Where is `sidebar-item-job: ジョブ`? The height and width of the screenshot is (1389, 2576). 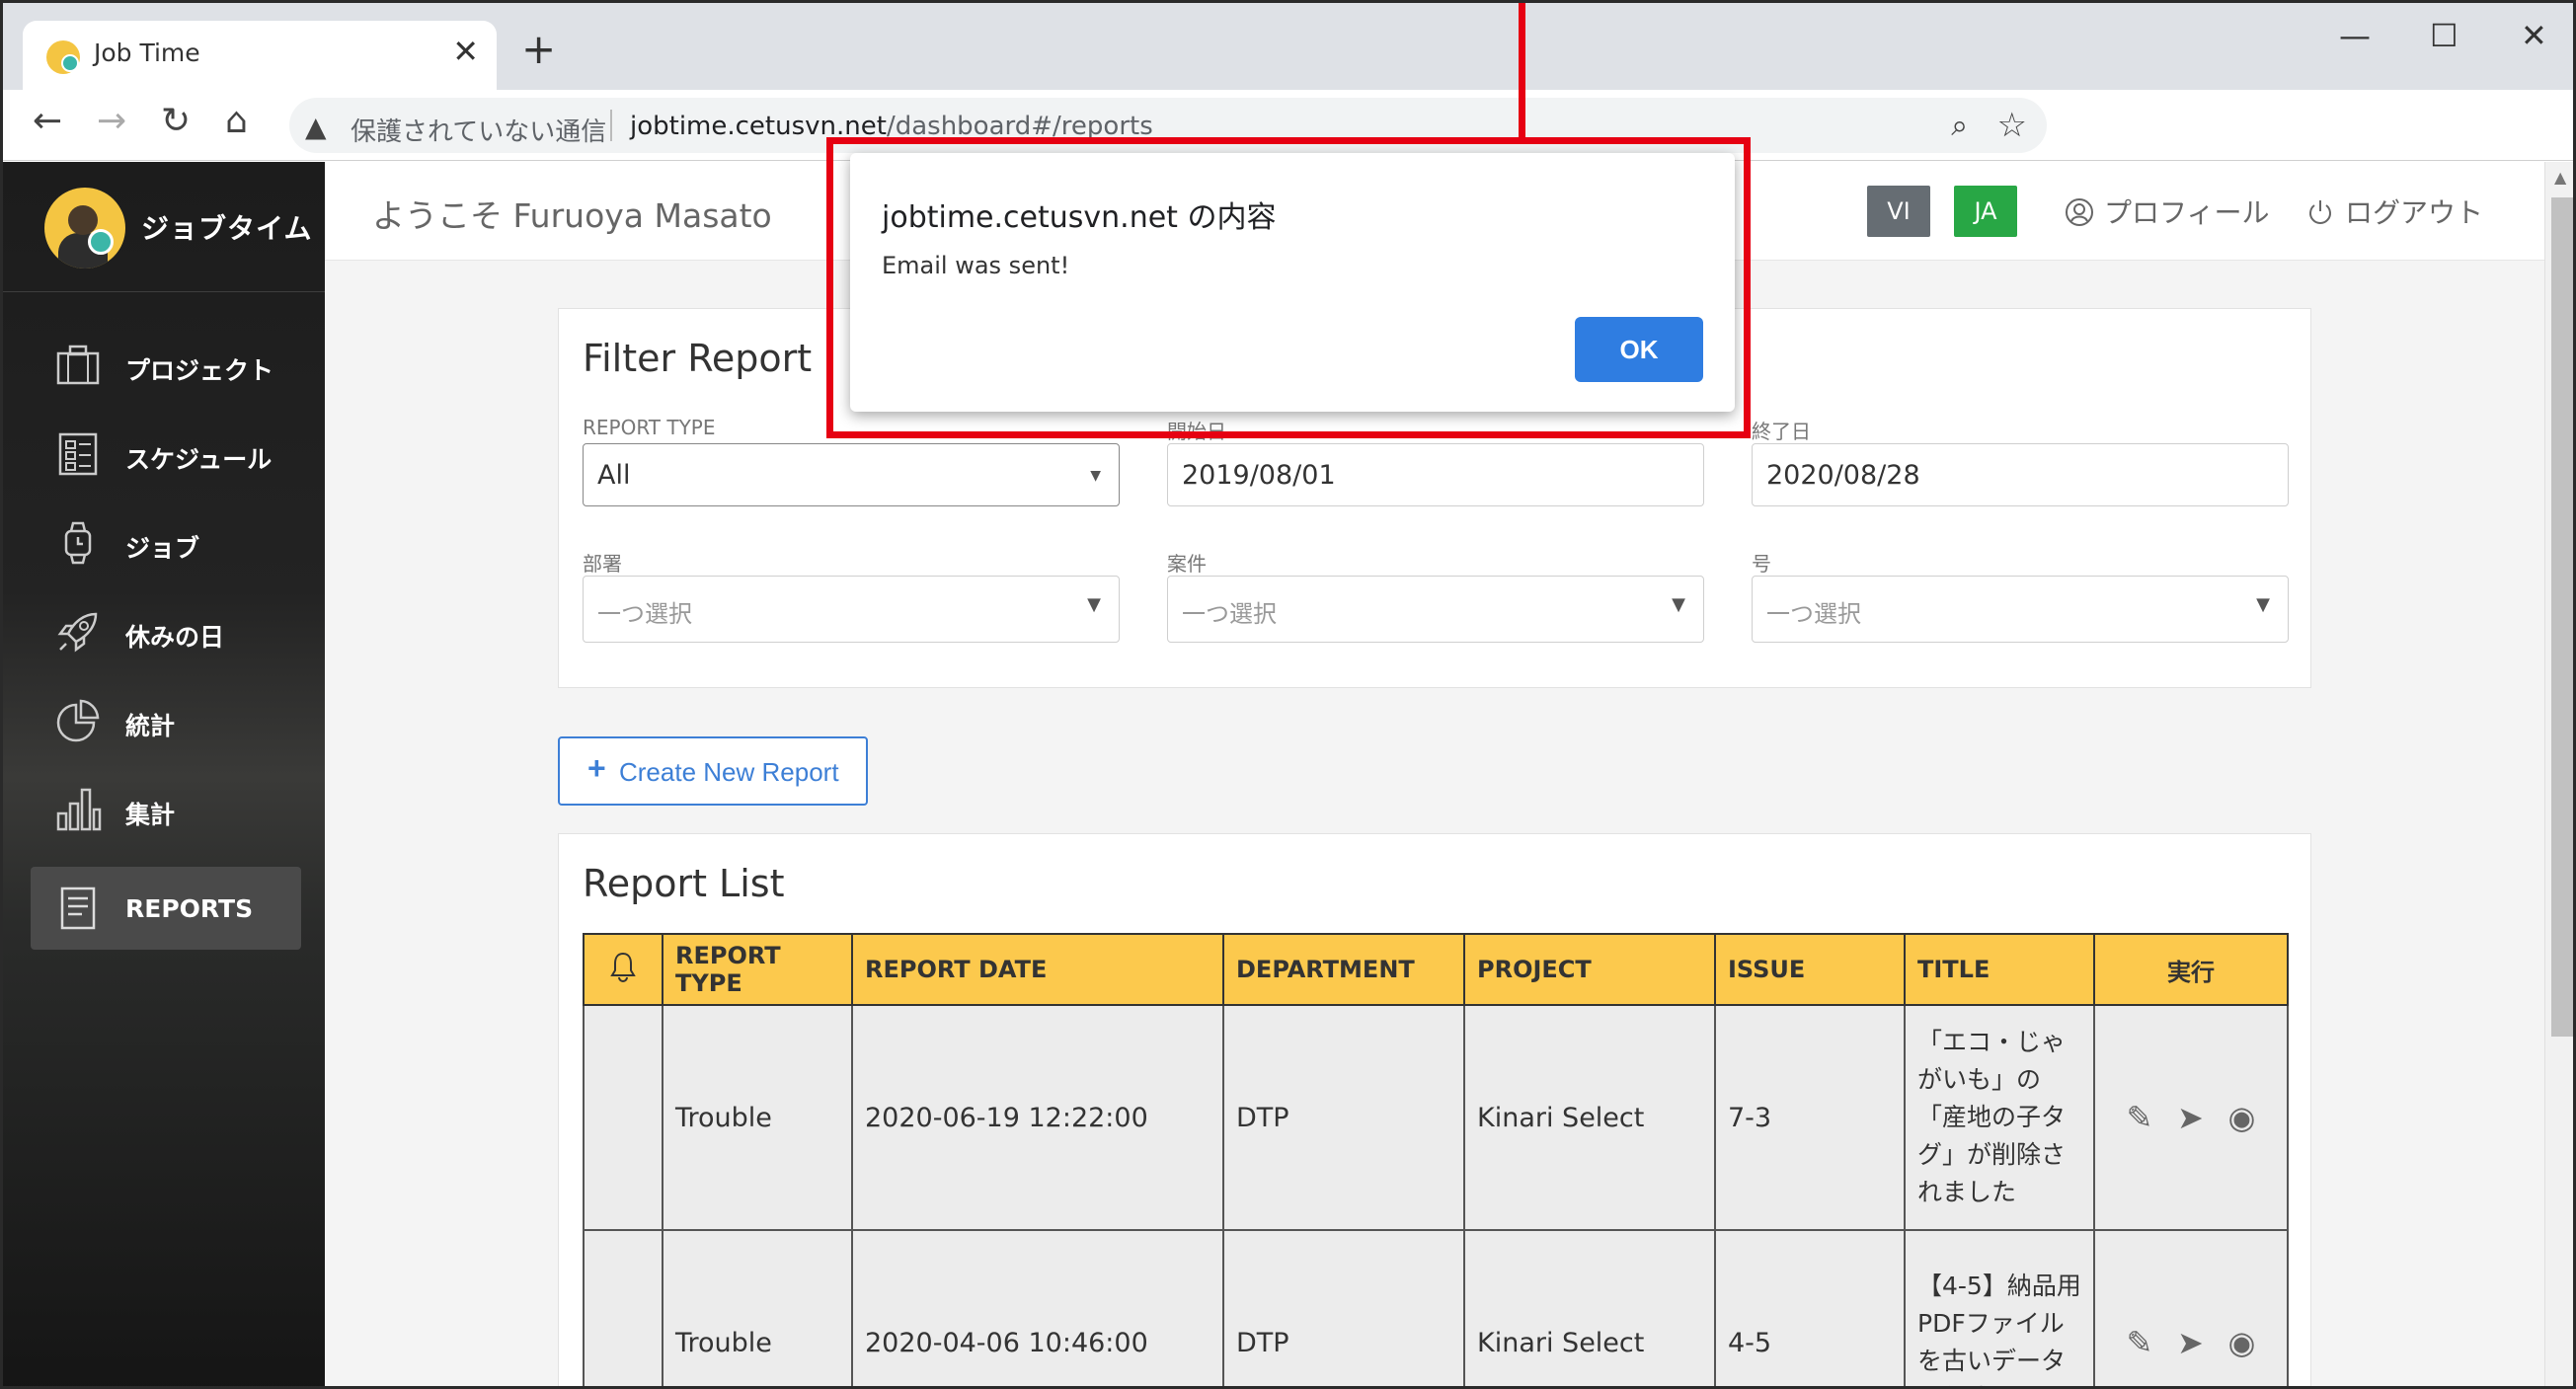 sidebar-item-job: ジョブ is located at coordinates (166, 543).